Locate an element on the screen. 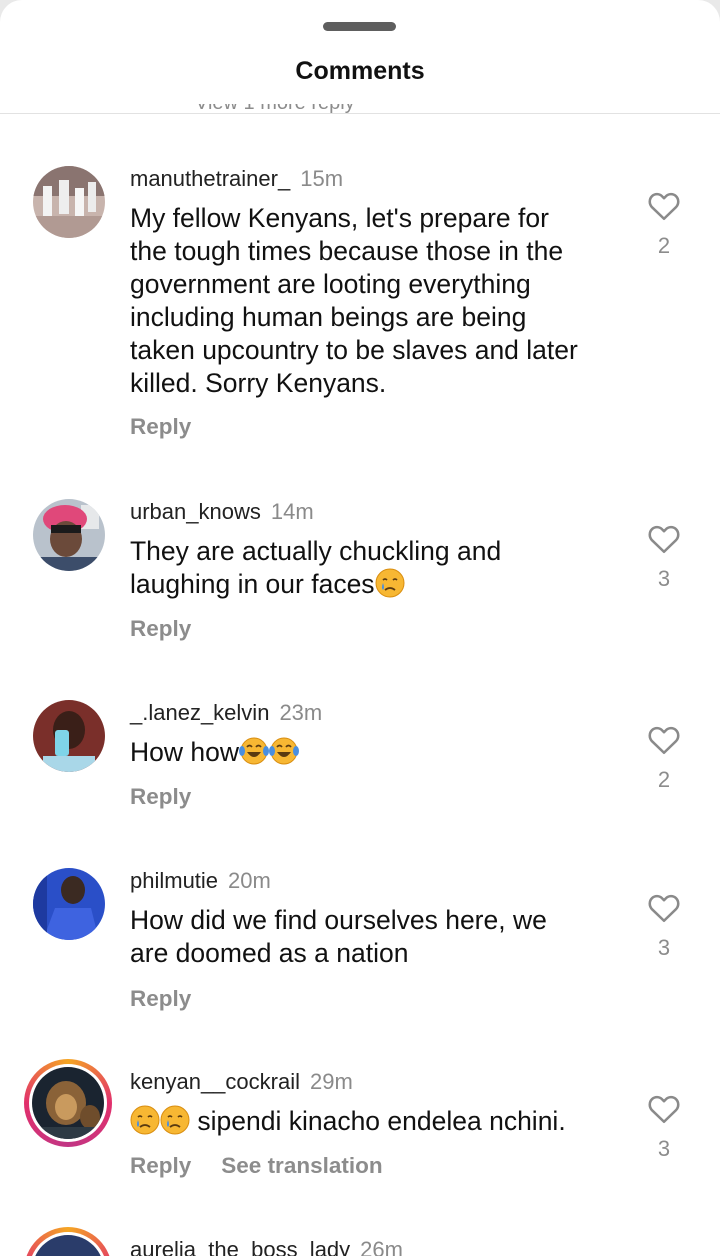 This screenshot has height=1256, width=720. comment-line: taken upcountry to be slaves and later is located at coordinates (354, 350).